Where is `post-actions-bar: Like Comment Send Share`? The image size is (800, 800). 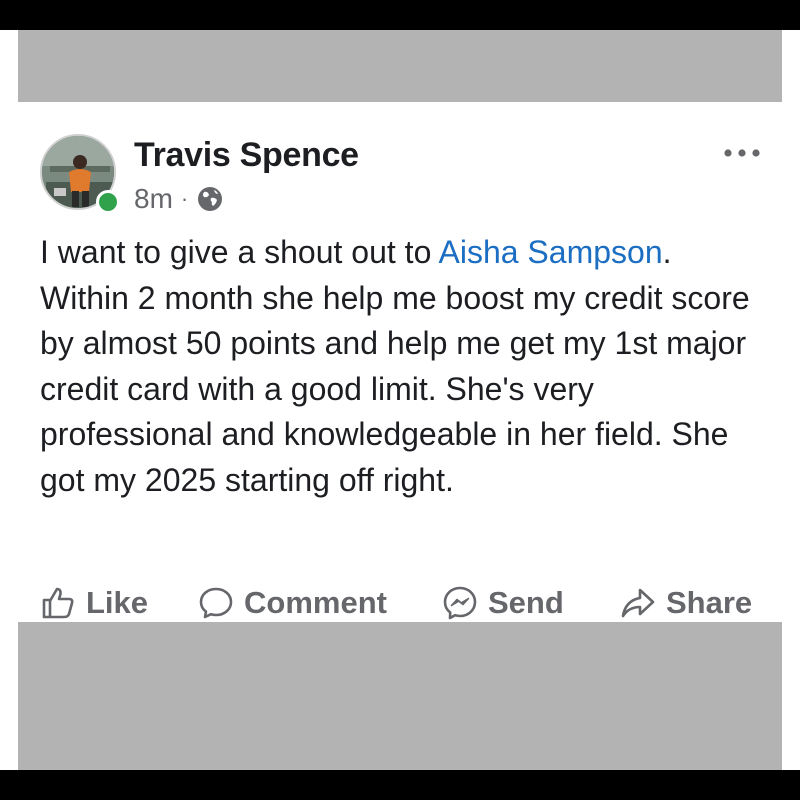
post-actions-bar: Like Comment Send Share is located at coordinates (400, 603).